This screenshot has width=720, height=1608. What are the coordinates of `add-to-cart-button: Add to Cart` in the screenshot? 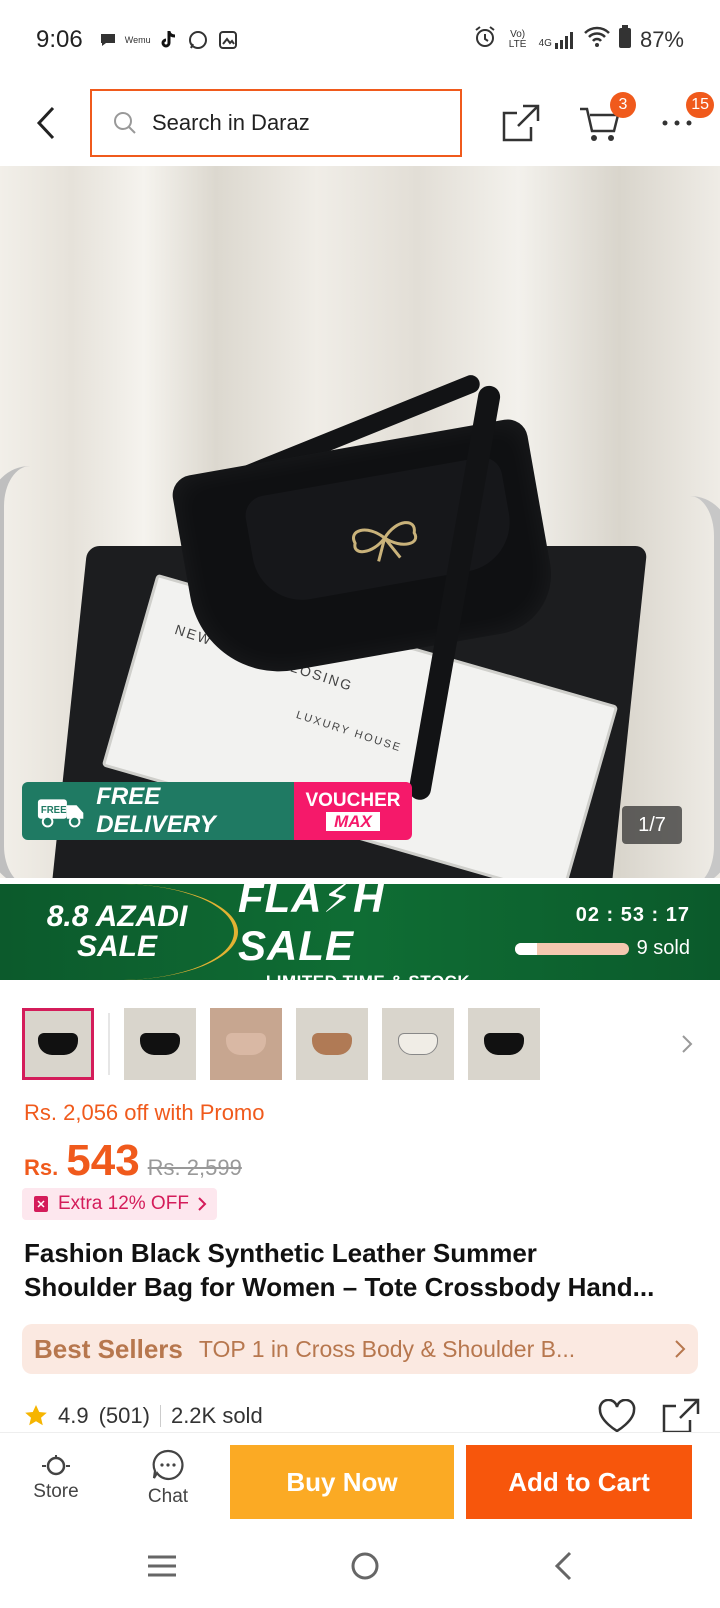 It's located at (579, 1482).